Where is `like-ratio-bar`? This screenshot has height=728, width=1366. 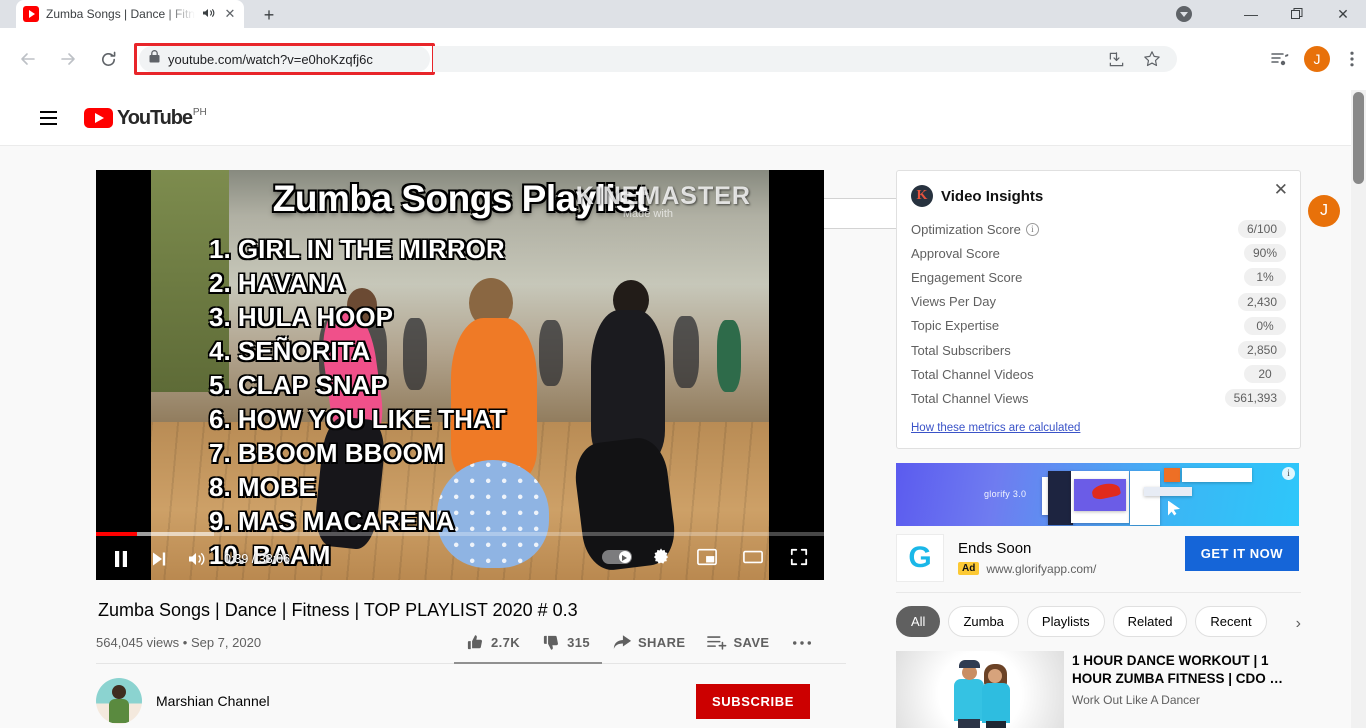 like-ratio-bar is located at coordinates (528, 663).